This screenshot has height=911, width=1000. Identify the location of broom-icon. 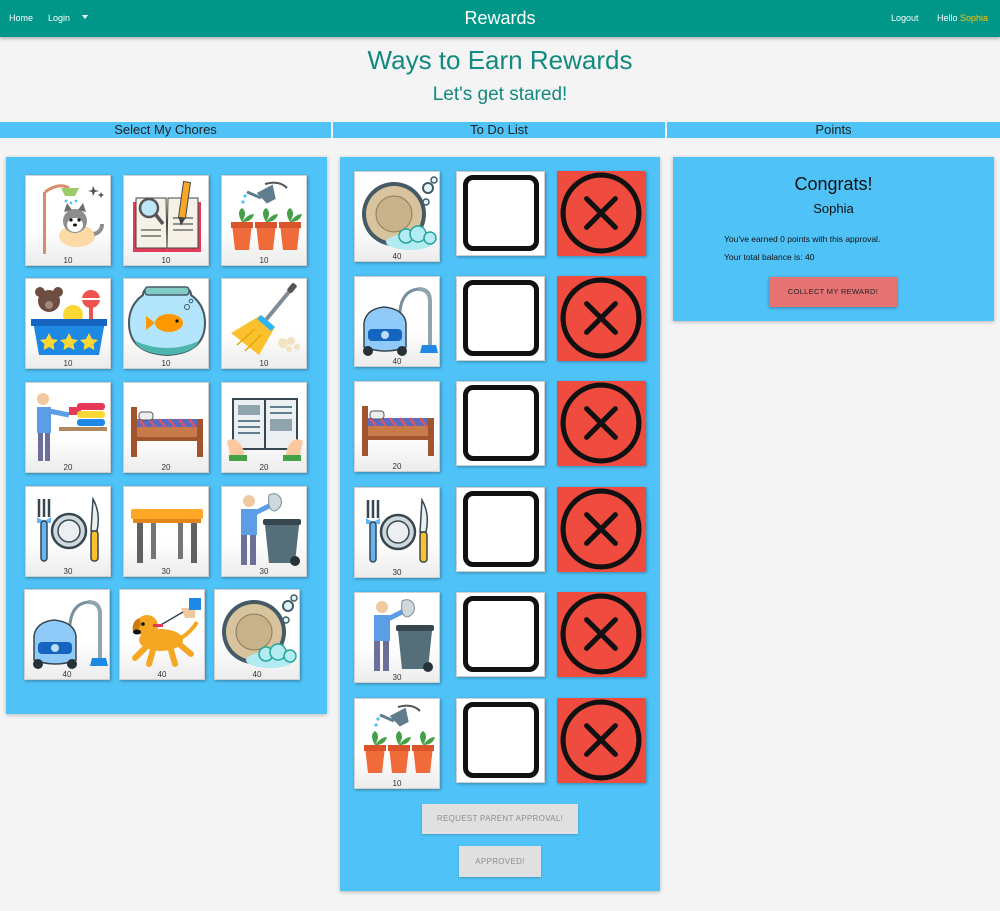
(265, 321).